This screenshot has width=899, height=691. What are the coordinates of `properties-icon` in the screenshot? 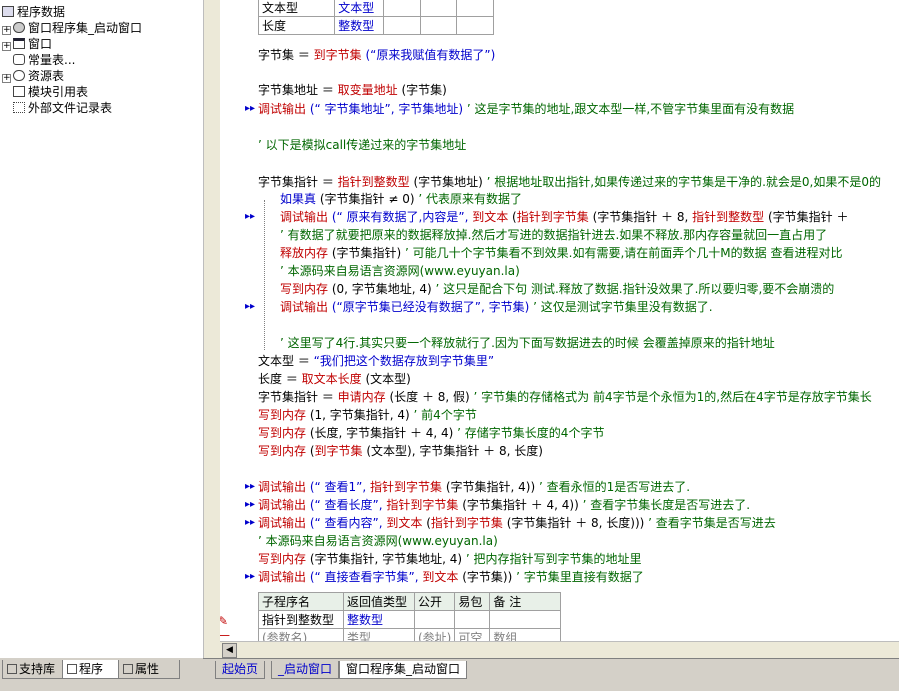 It's located at (128, 669).